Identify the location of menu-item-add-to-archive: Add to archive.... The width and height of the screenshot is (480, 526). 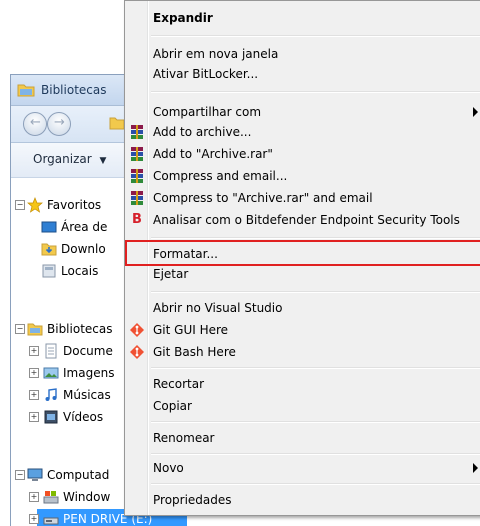
(302, 132).